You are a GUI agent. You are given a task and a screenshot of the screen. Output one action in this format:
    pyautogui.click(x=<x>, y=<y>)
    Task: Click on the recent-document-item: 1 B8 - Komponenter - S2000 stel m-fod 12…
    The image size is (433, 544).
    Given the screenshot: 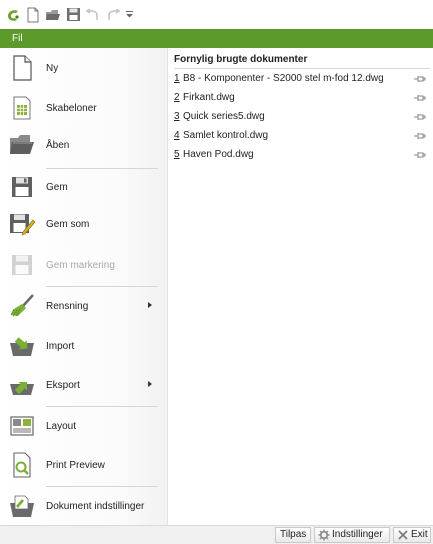 What is the action you would take?
    pyautogui.click(x=302, y=79)
    